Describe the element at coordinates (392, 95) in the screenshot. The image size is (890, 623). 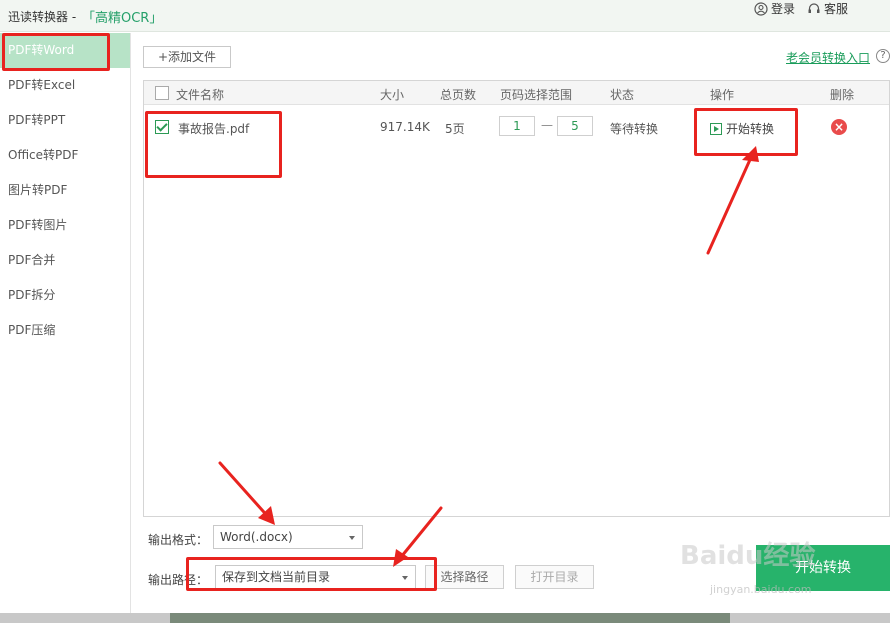
I see `header-size: 大小` at that location.